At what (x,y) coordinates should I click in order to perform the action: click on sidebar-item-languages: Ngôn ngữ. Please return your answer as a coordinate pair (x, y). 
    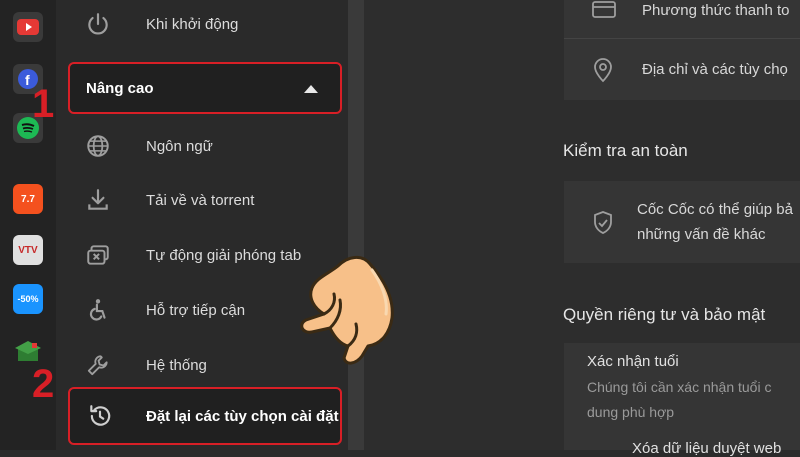
    Looking at the image, I should click on (208, 146).